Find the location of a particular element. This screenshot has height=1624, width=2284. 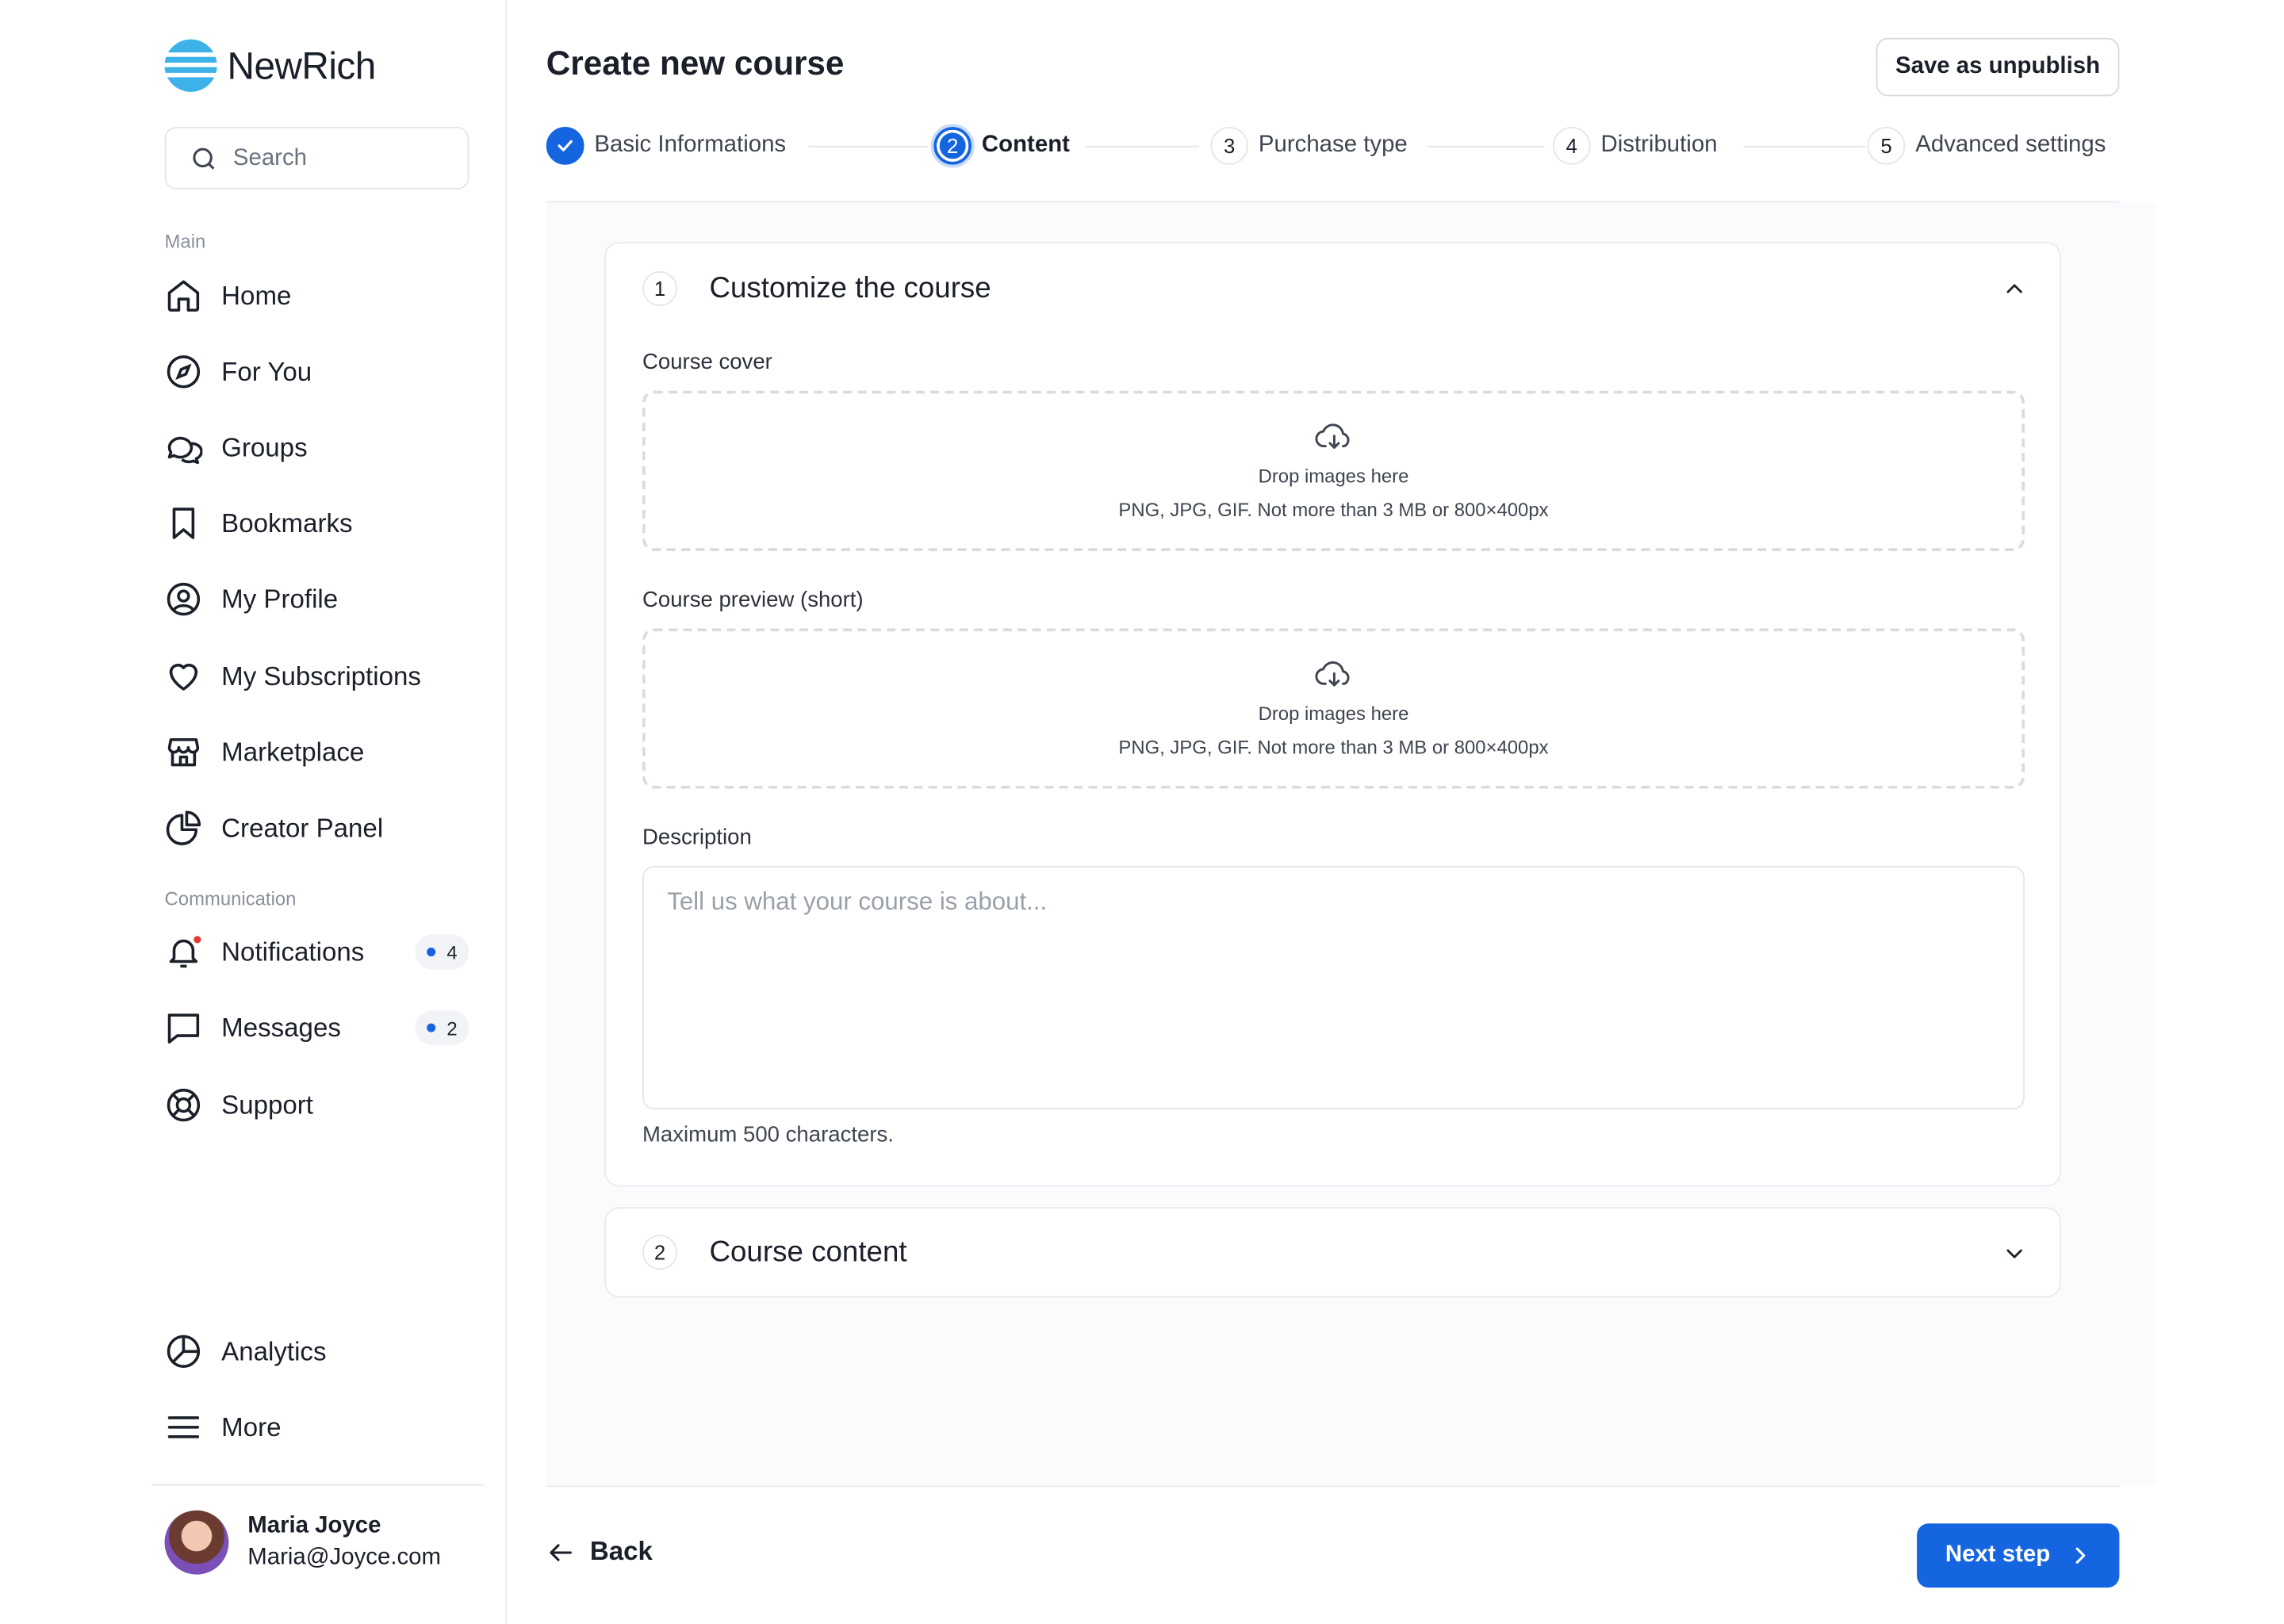

sidebar-item-label: My Profile is located at coordinates (280, 599).